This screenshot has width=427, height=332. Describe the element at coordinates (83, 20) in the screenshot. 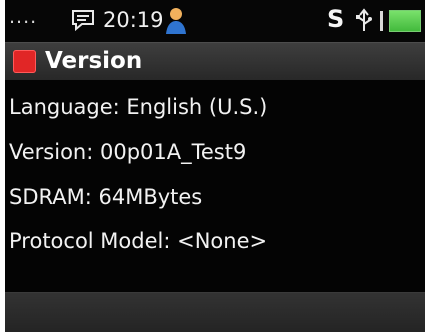

I see `message-icon` at that location.